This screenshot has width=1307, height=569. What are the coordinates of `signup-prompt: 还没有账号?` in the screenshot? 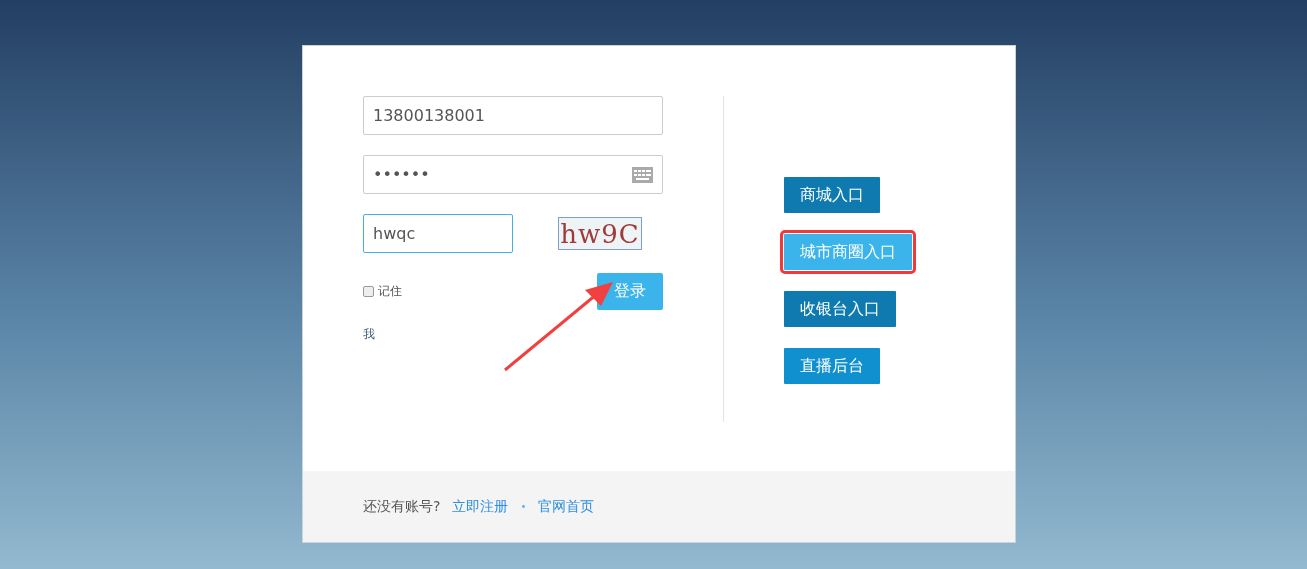 It's located at (402, 506).